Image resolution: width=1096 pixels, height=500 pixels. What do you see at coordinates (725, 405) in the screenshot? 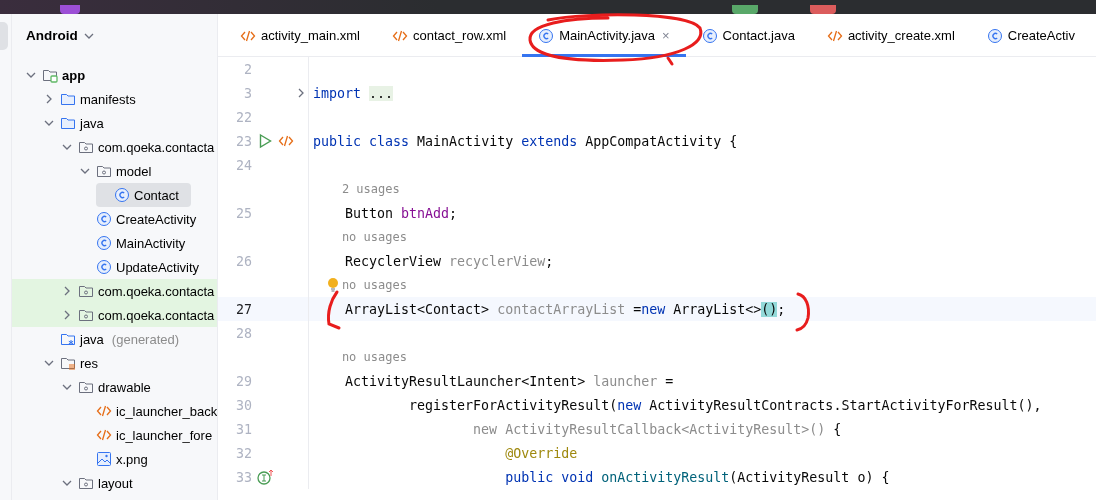
I see `code-line: registerForActivityResult(new ActivityResultContracts.StartActivityForResult(),` at bounding box center [725, 405].